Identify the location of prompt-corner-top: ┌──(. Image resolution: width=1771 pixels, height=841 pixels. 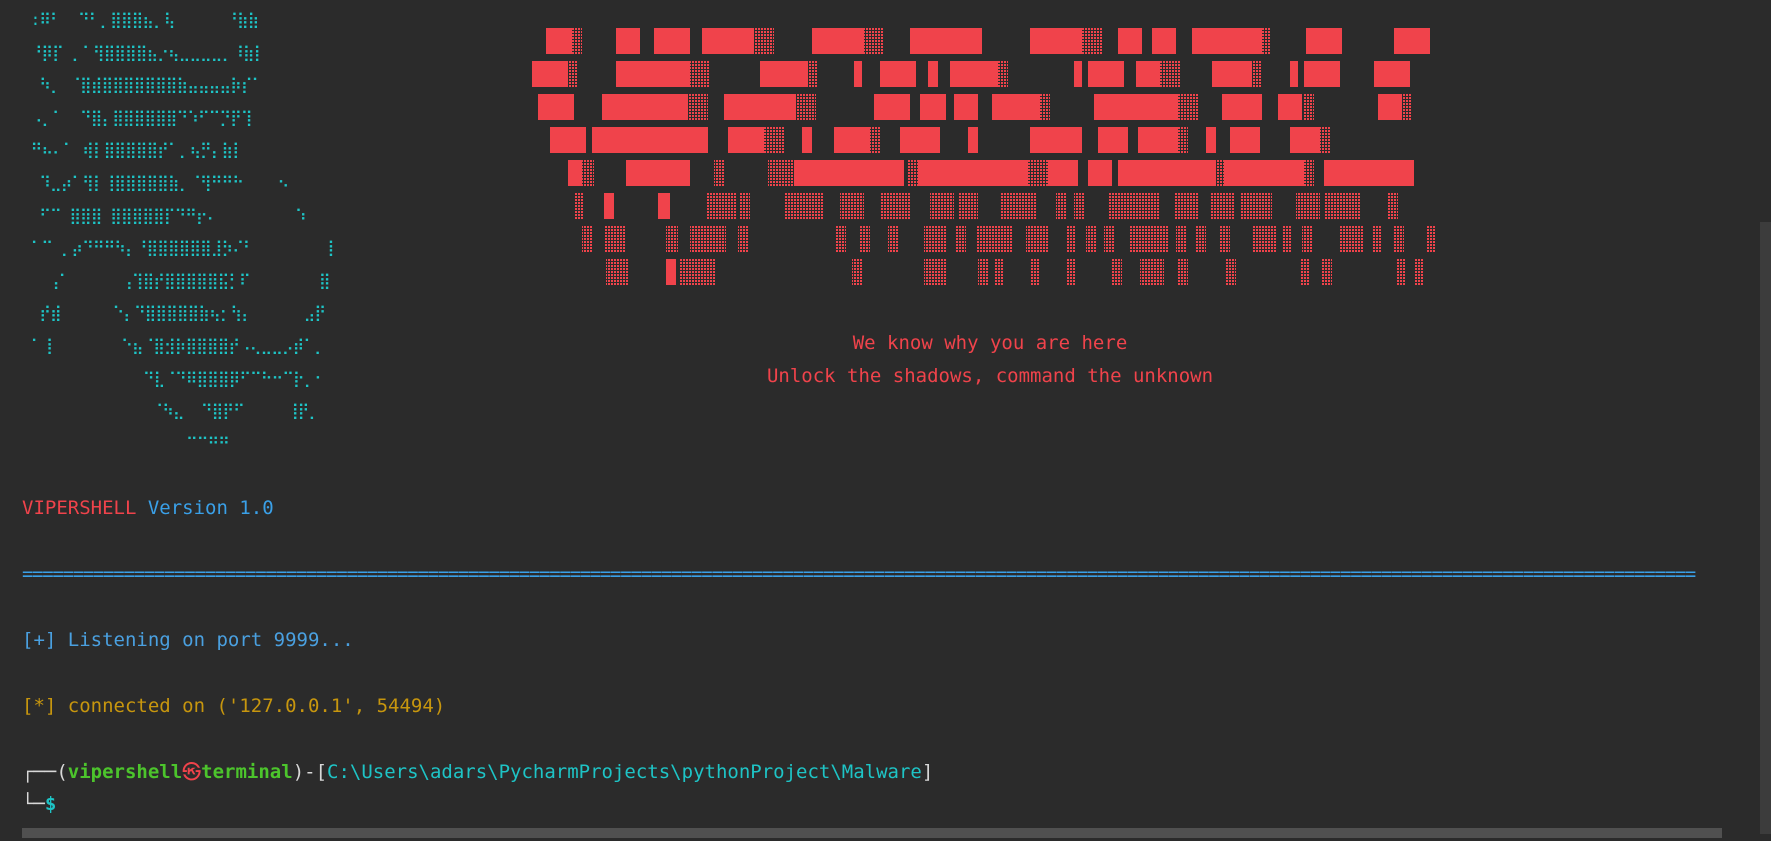
(45, 772).